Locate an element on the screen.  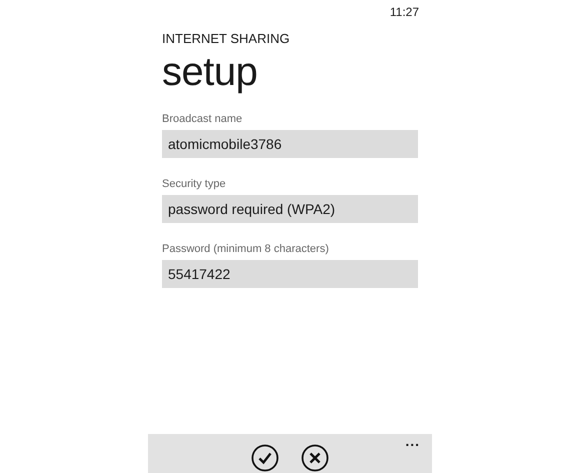
app-title: INTERNET SHARING is located at coordinates (226, 39).